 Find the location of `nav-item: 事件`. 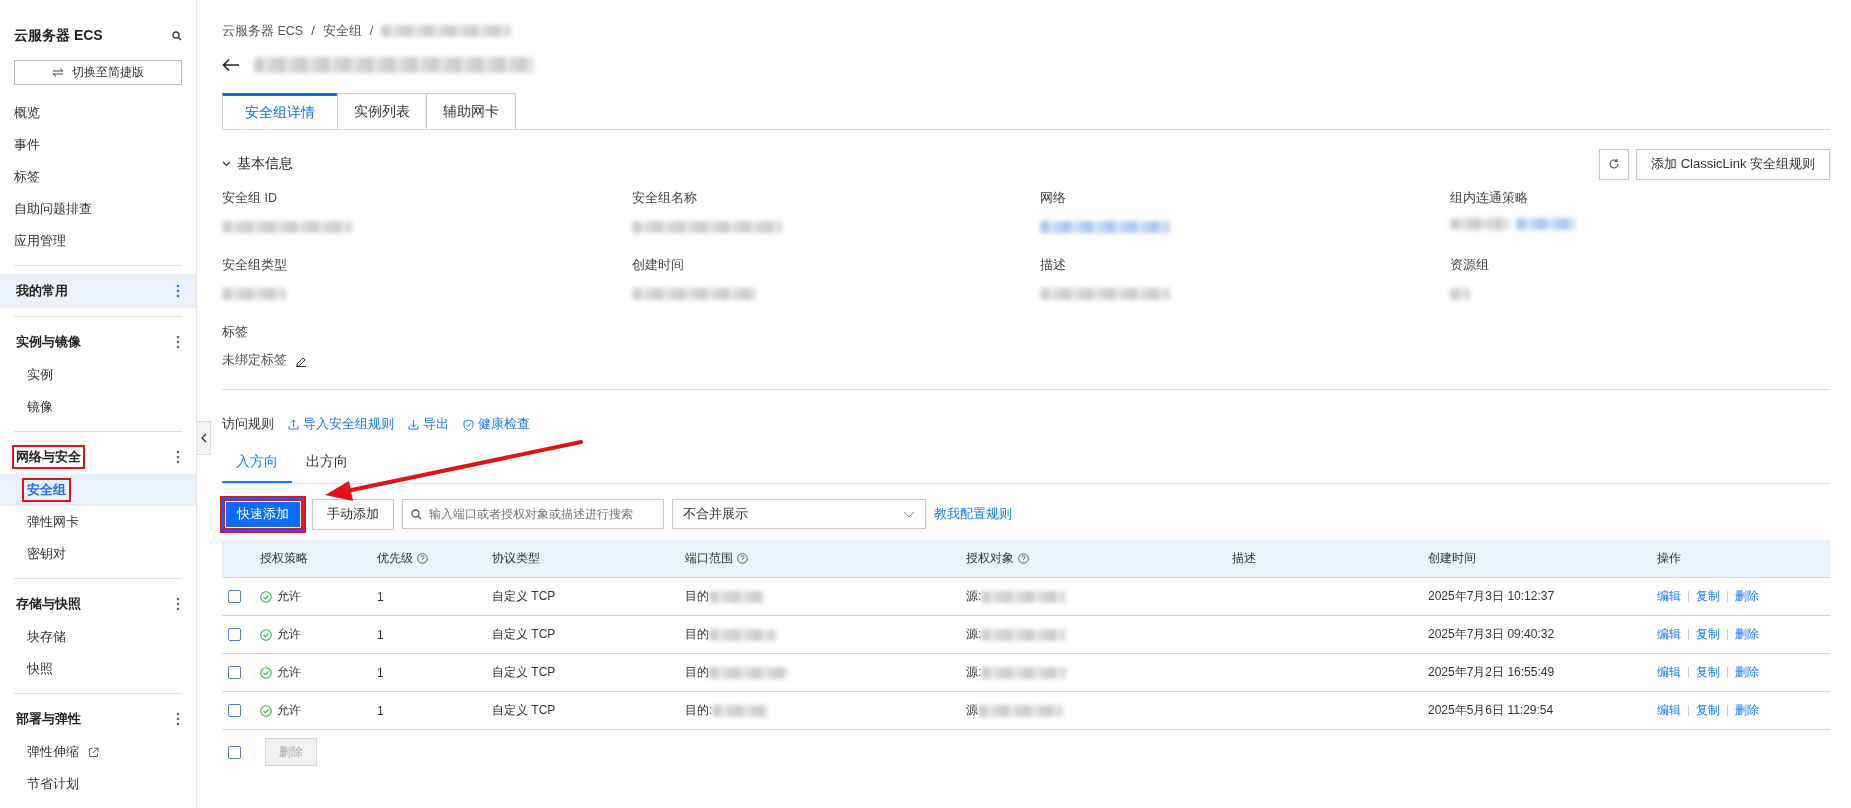

nav-item: 事件 is located at coordinates (98, 145).